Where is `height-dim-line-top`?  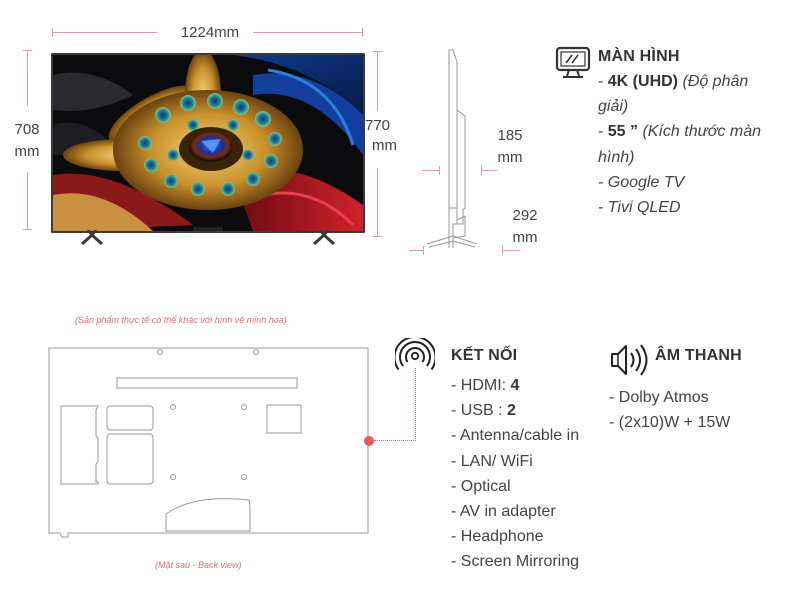
height-dim-line-top is located at coordinates (27, 78).